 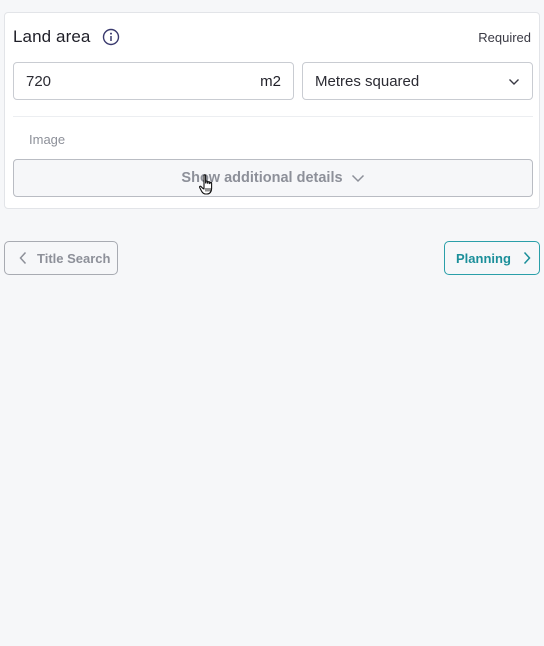 I want to click on next-planning-button: Planning, so click(x=492, y=258).